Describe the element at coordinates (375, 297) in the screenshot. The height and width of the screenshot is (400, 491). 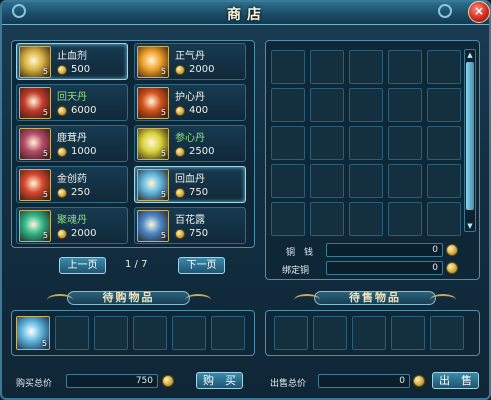
I see `sell-title: 待售物品` at that location.